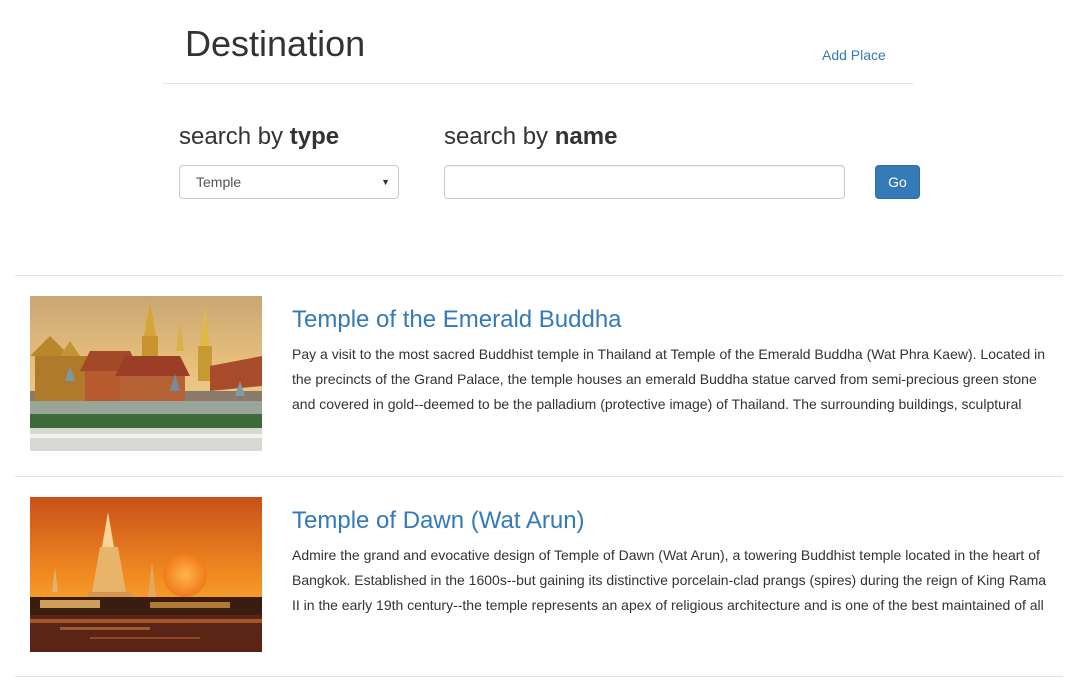 Image resolution: width=1090 pixels, height=687 pixels. I want to click on type-heading-bold: type, so click(314, 136).